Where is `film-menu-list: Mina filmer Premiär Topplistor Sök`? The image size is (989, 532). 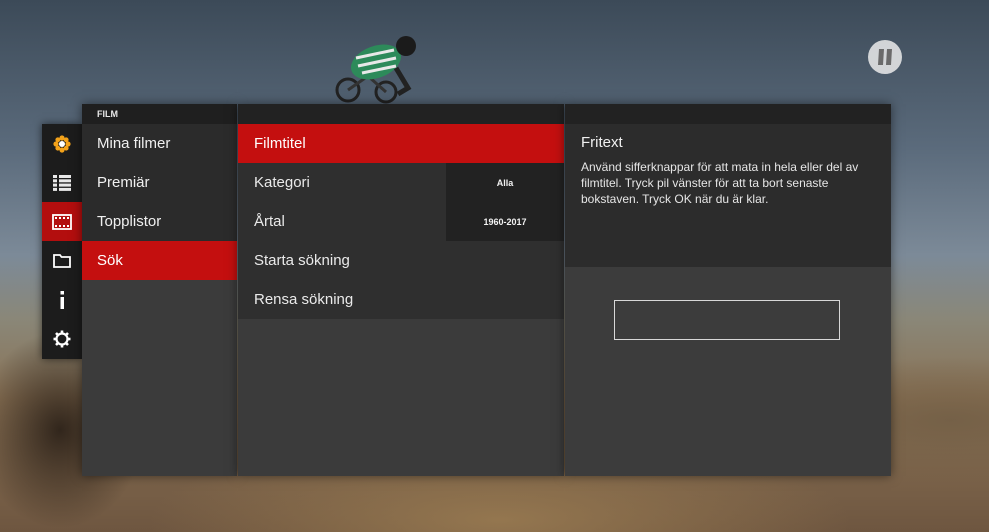 film-menu-list: Mina filmer Premiär Topplistor Sök is located at coordinates (159, 202).